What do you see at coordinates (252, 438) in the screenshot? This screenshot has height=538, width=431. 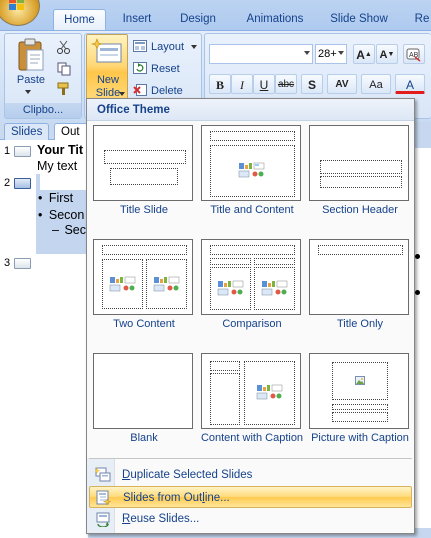 I see `layout-label: Content with Caption` at bounding box center [252, 438].